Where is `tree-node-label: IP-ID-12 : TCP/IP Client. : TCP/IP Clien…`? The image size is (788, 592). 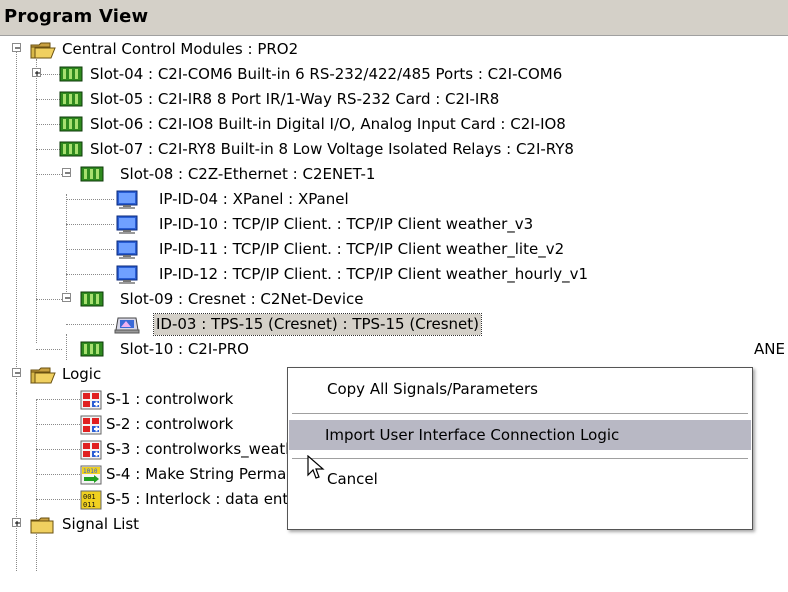 tree-node-label: IP-ID-12 : TCP/IP Client. : TCP/IP Clien… is located at coordinates (374, 274).